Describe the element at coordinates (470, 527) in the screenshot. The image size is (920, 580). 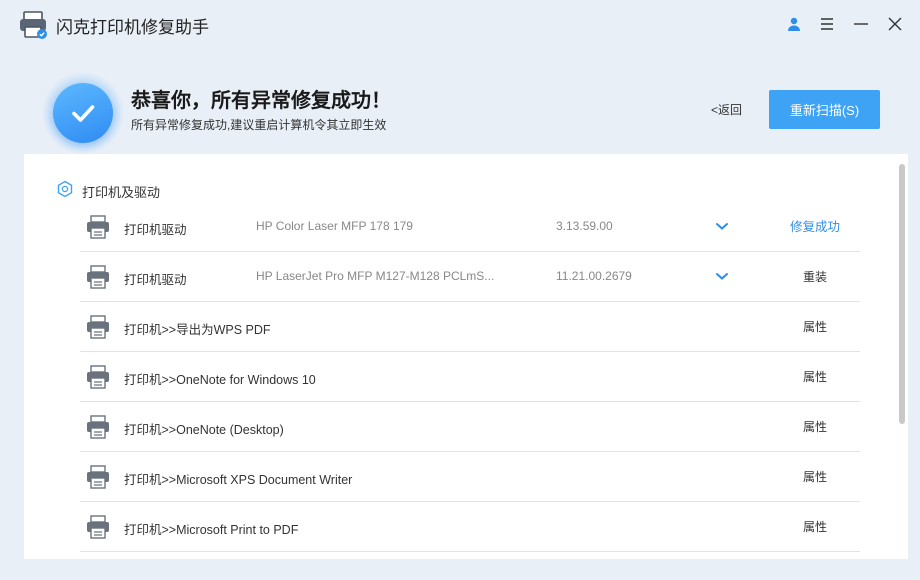
I see `printer-row: 打印机>>Microsoft Print to PDF 属性` at that location.